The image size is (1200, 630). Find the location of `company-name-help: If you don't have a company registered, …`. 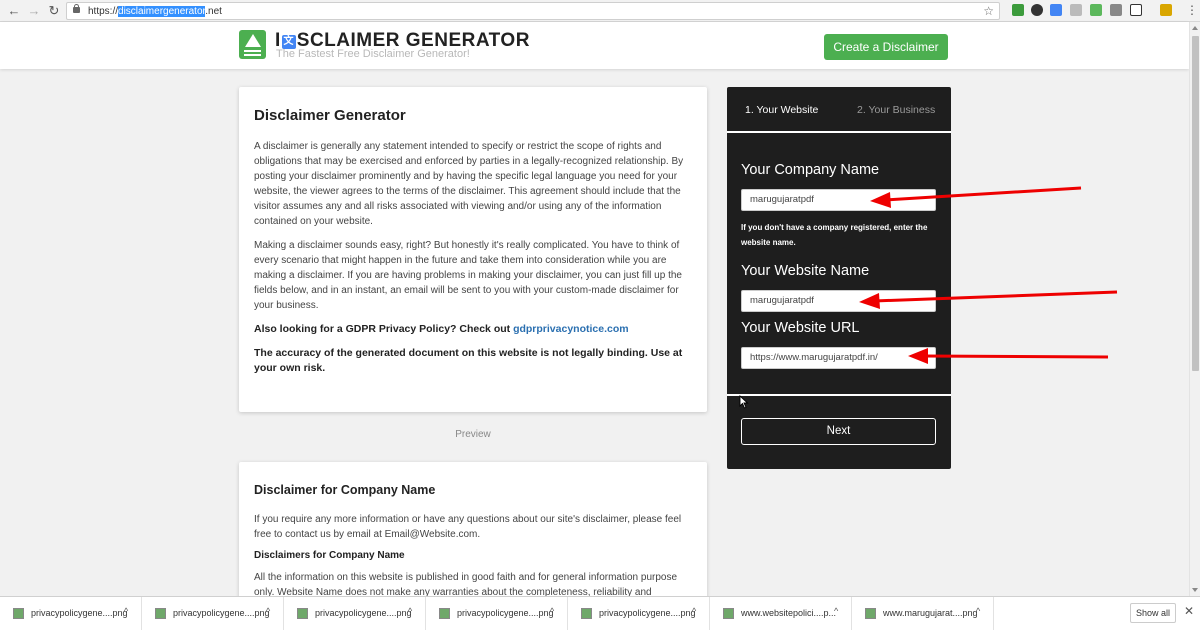

company-name-help: If you don't have a company registered, … is located at coordinates (834, 235).